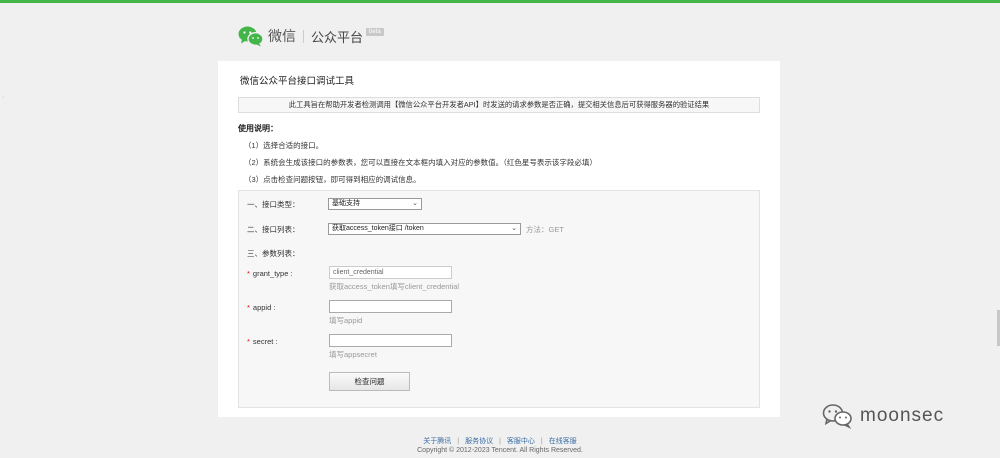  Describe the element at coordinates (521, 441) in the screenshot. I see `footer-link-help: 客服中心` at that location.